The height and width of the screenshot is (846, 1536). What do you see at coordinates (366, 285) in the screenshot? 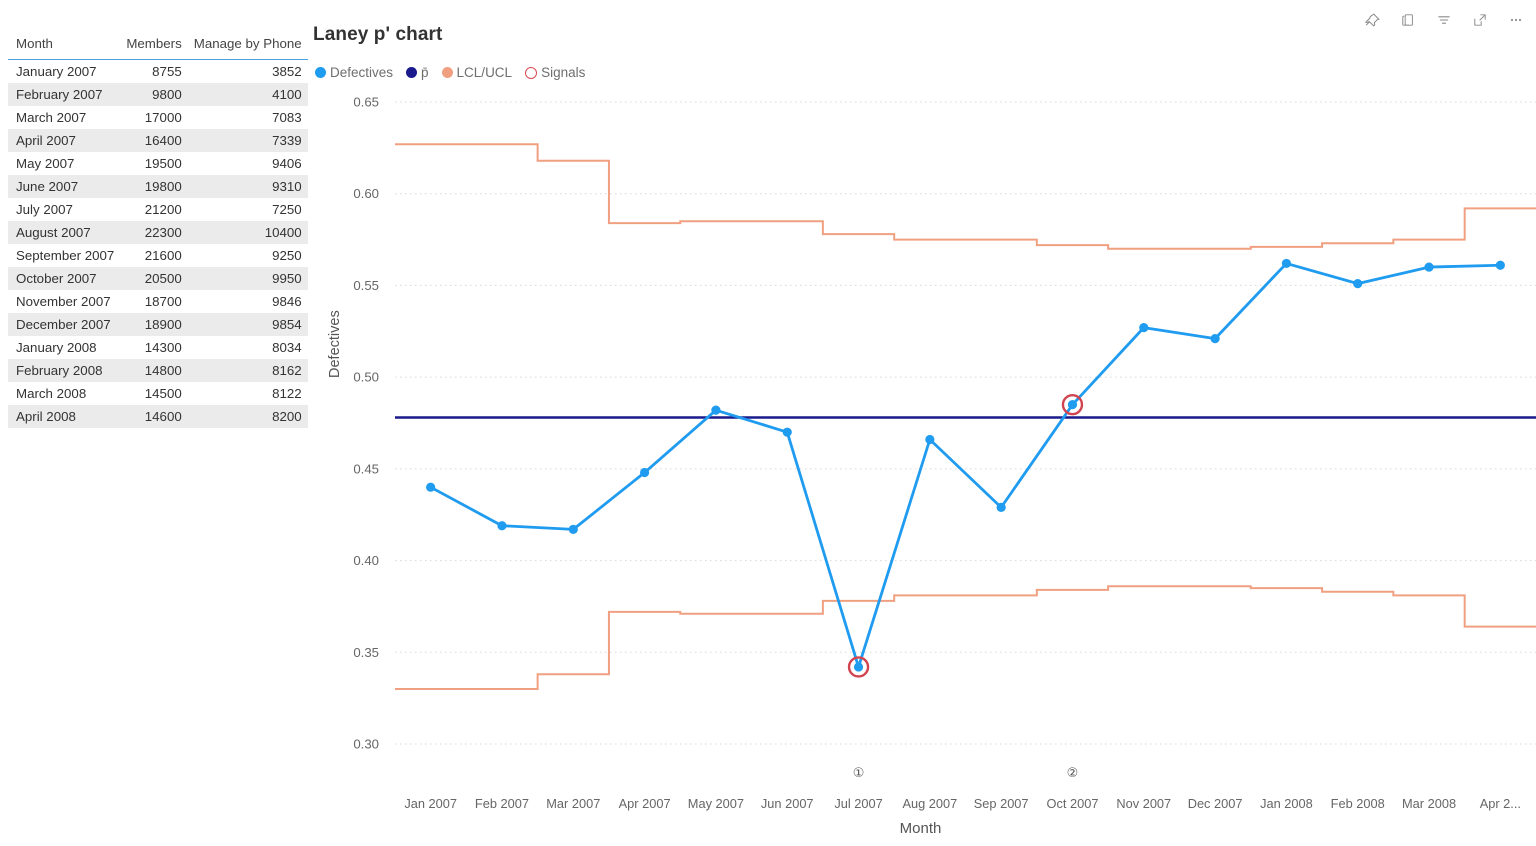
I see `y-axis-tick-label: 0.55` at bounding box center [366, 285].